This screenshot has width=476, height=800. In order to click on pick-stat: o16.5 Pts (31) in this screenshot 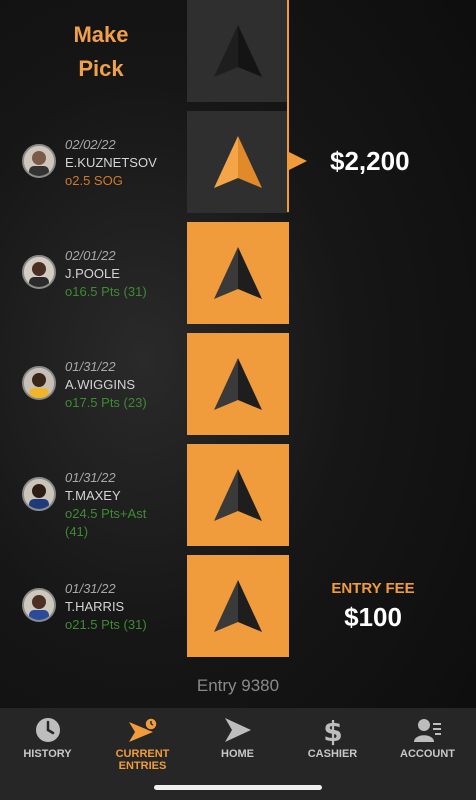, I will do `click(106, 291)`.